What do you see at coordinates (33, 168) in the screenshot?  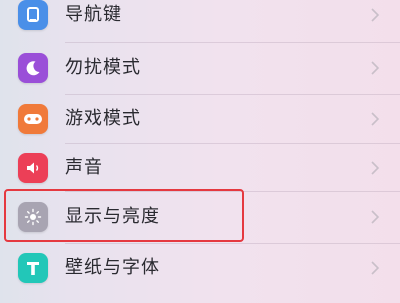 I see `speaker-icon` at bounding box center [33, 168].